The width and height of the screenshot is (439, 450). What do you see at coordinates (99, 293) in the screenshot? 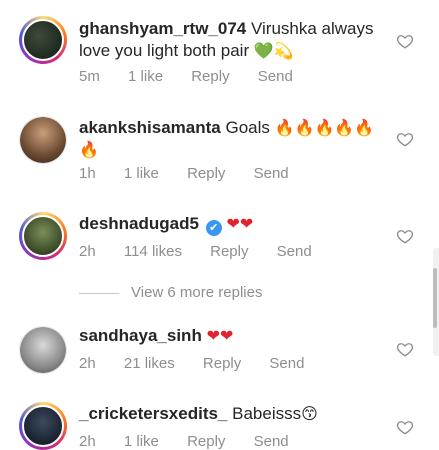
I see `divider-line` at bounding box center [99, 293].